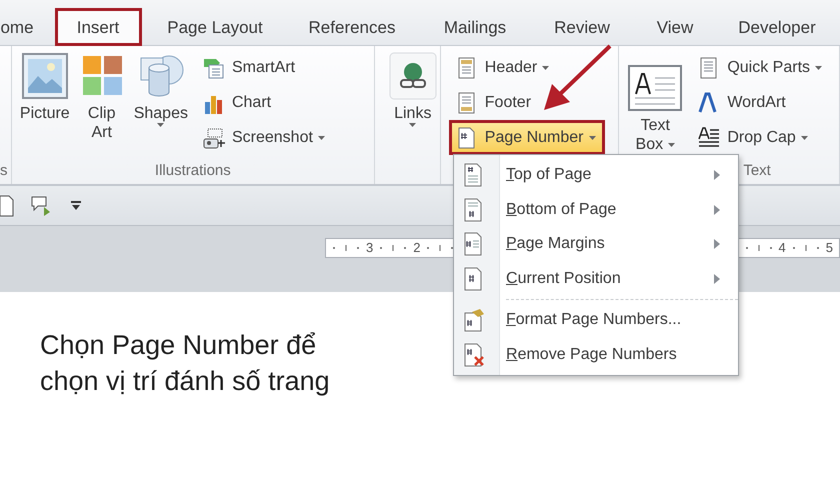 The image size is (840, 500). What do you see at coordinates (761, 67) in the screenshot?
I see `ribbon-button: Quick Parts` at bounding box center [761, 67].